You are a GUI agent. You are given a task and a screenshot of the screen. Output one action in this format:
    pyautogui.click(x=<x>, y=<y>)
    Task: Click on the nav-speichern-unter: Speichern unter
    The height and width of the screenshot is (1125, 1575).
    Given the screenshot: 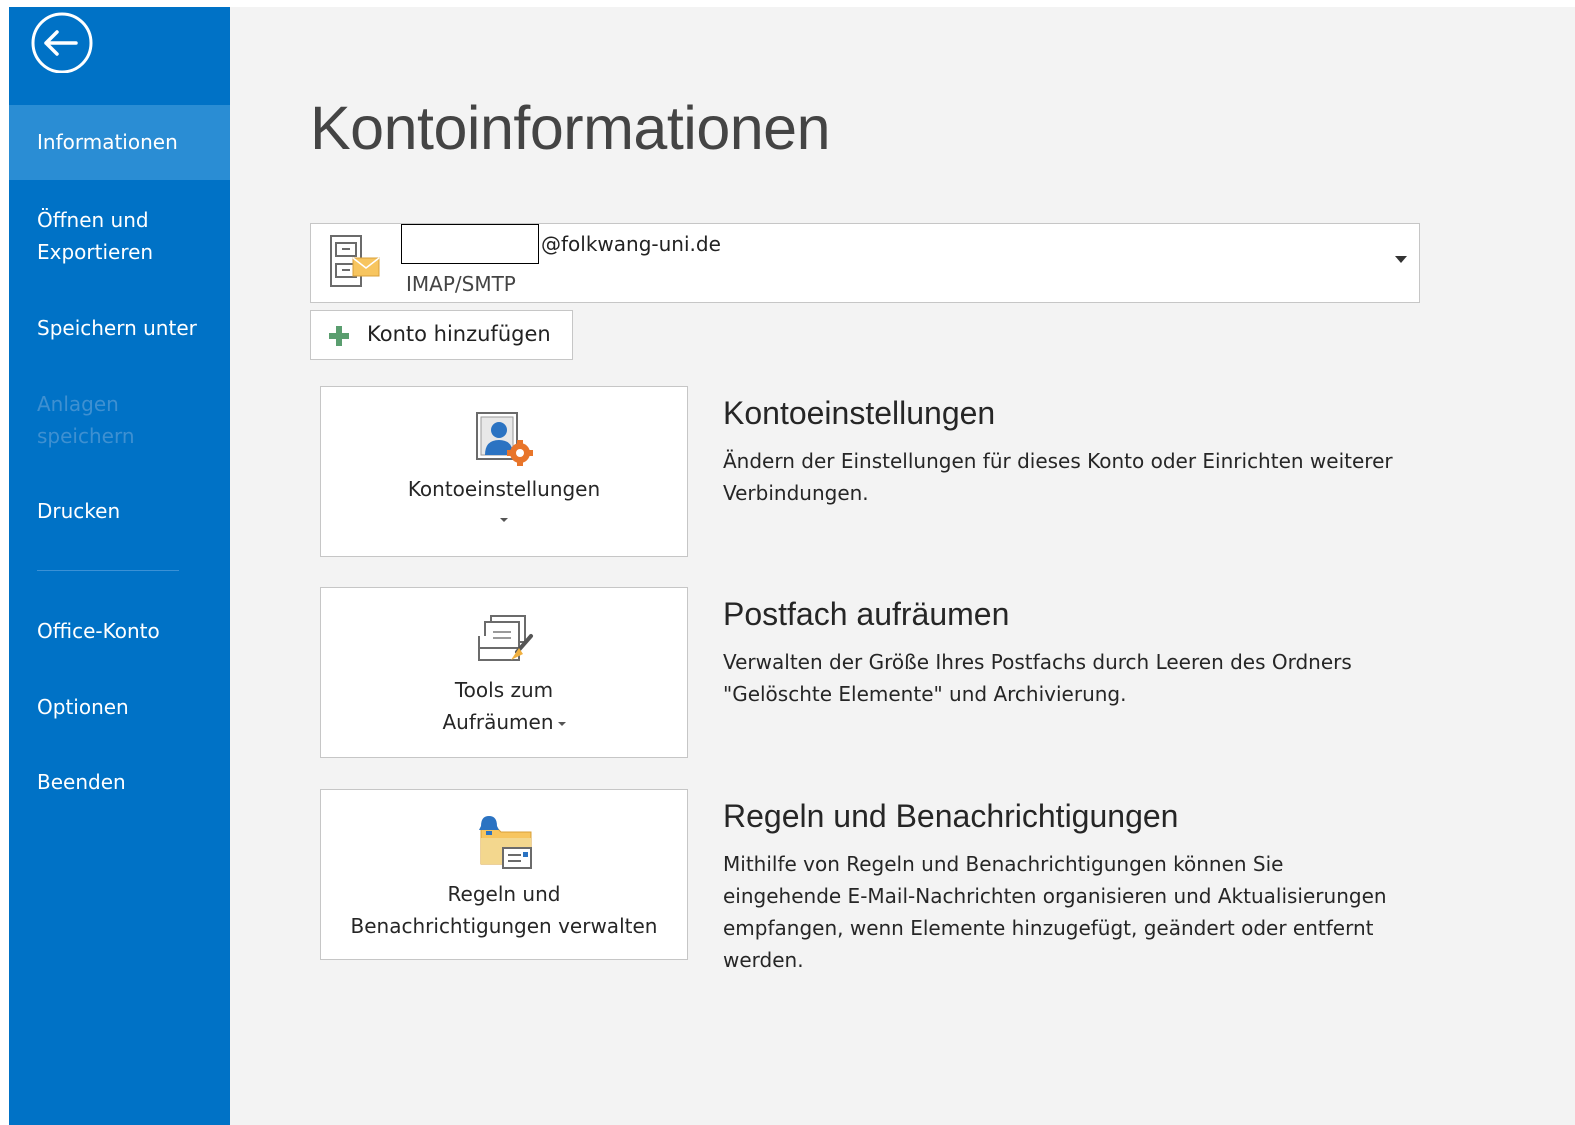 What is the action you would take?
    pyautogui.click(x=119, y=328)
    